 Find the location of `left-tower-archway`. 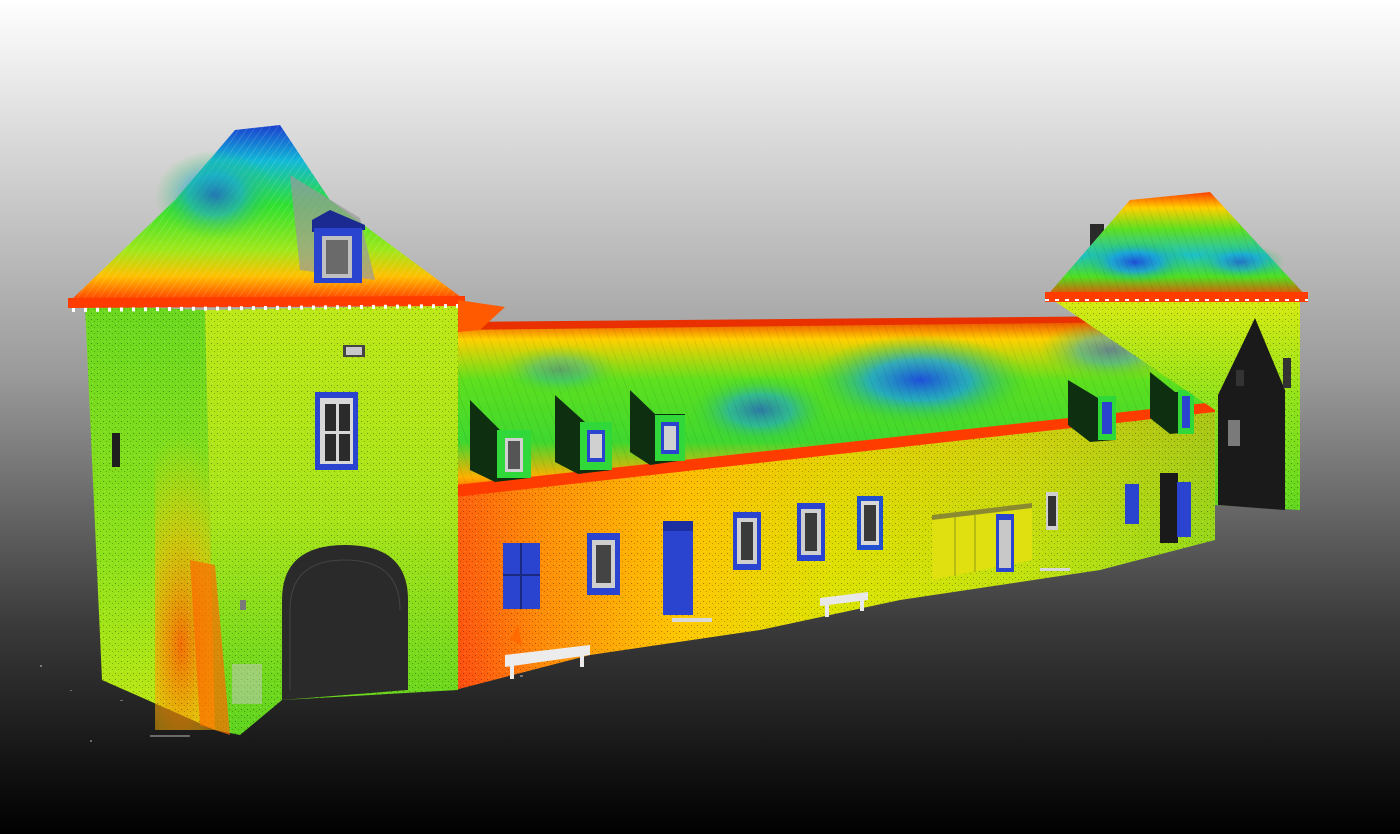

left-tower-archway is located at coordinates (345, 622).